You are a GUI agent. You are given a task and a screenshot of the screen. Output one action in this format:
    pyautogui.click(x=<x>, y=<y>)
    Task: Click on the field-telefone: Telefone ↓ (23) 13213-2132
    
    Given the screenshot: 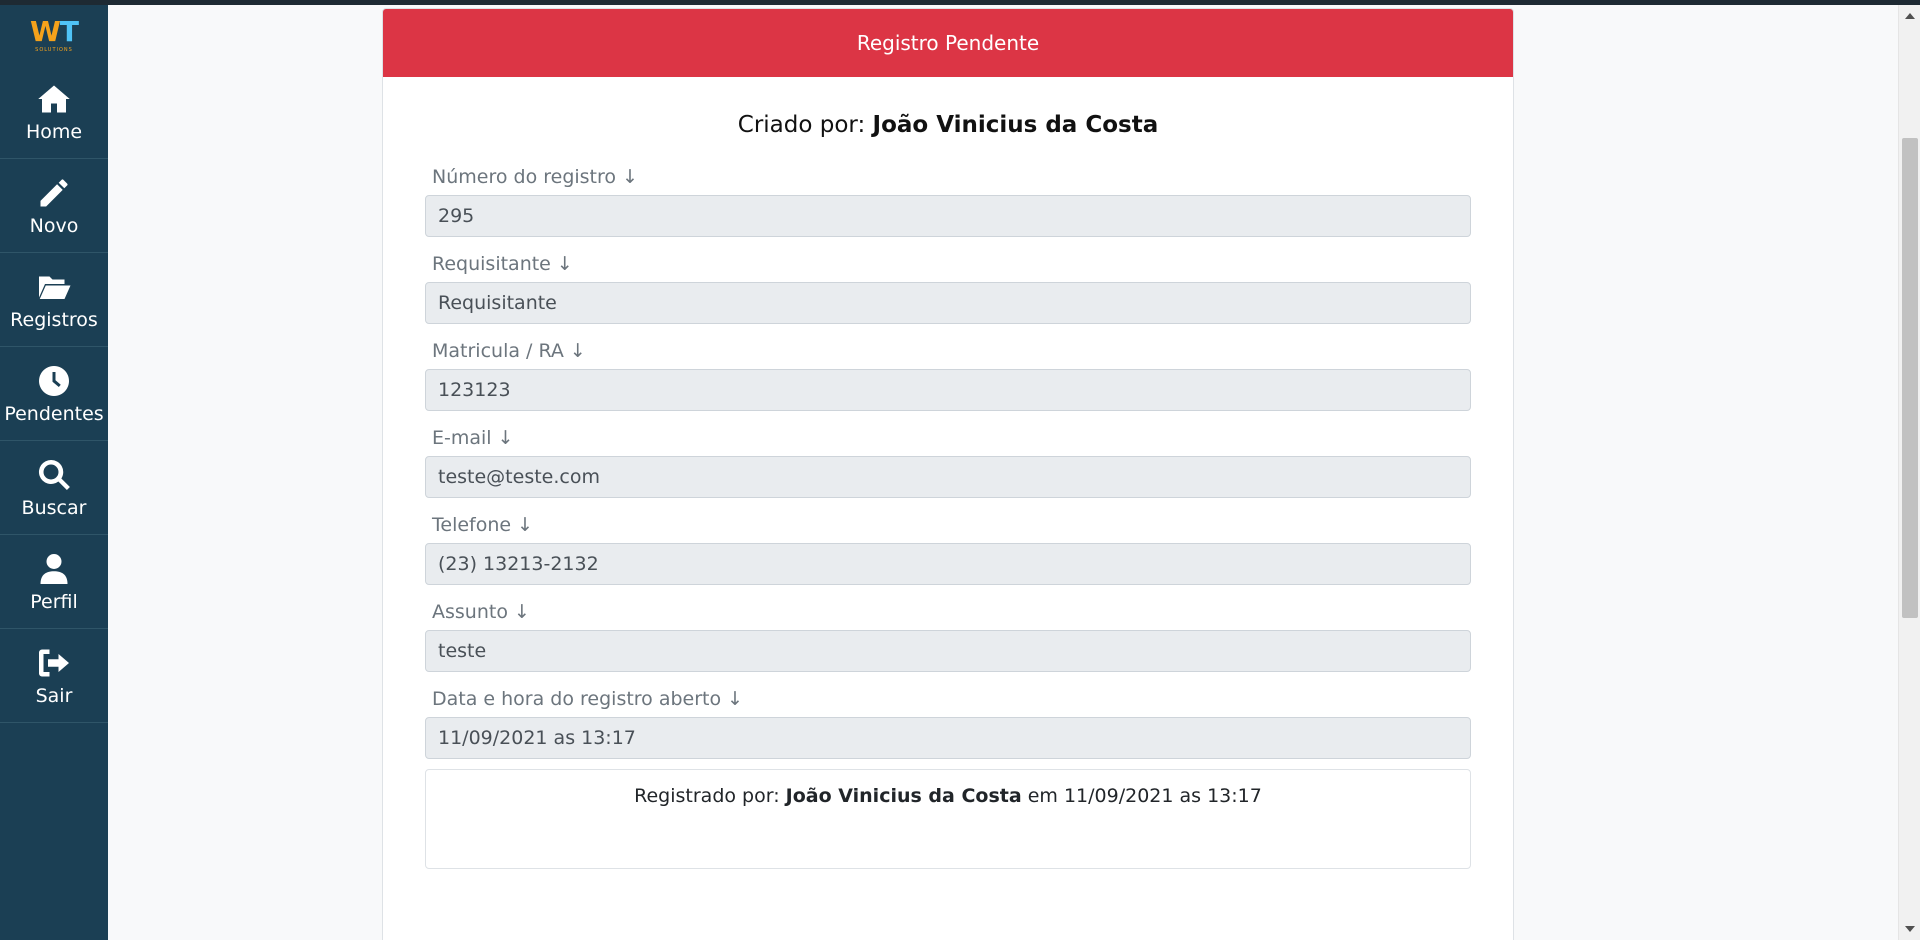 What is the action you would take?
    pyautogui.click(x=948, y=548)
    